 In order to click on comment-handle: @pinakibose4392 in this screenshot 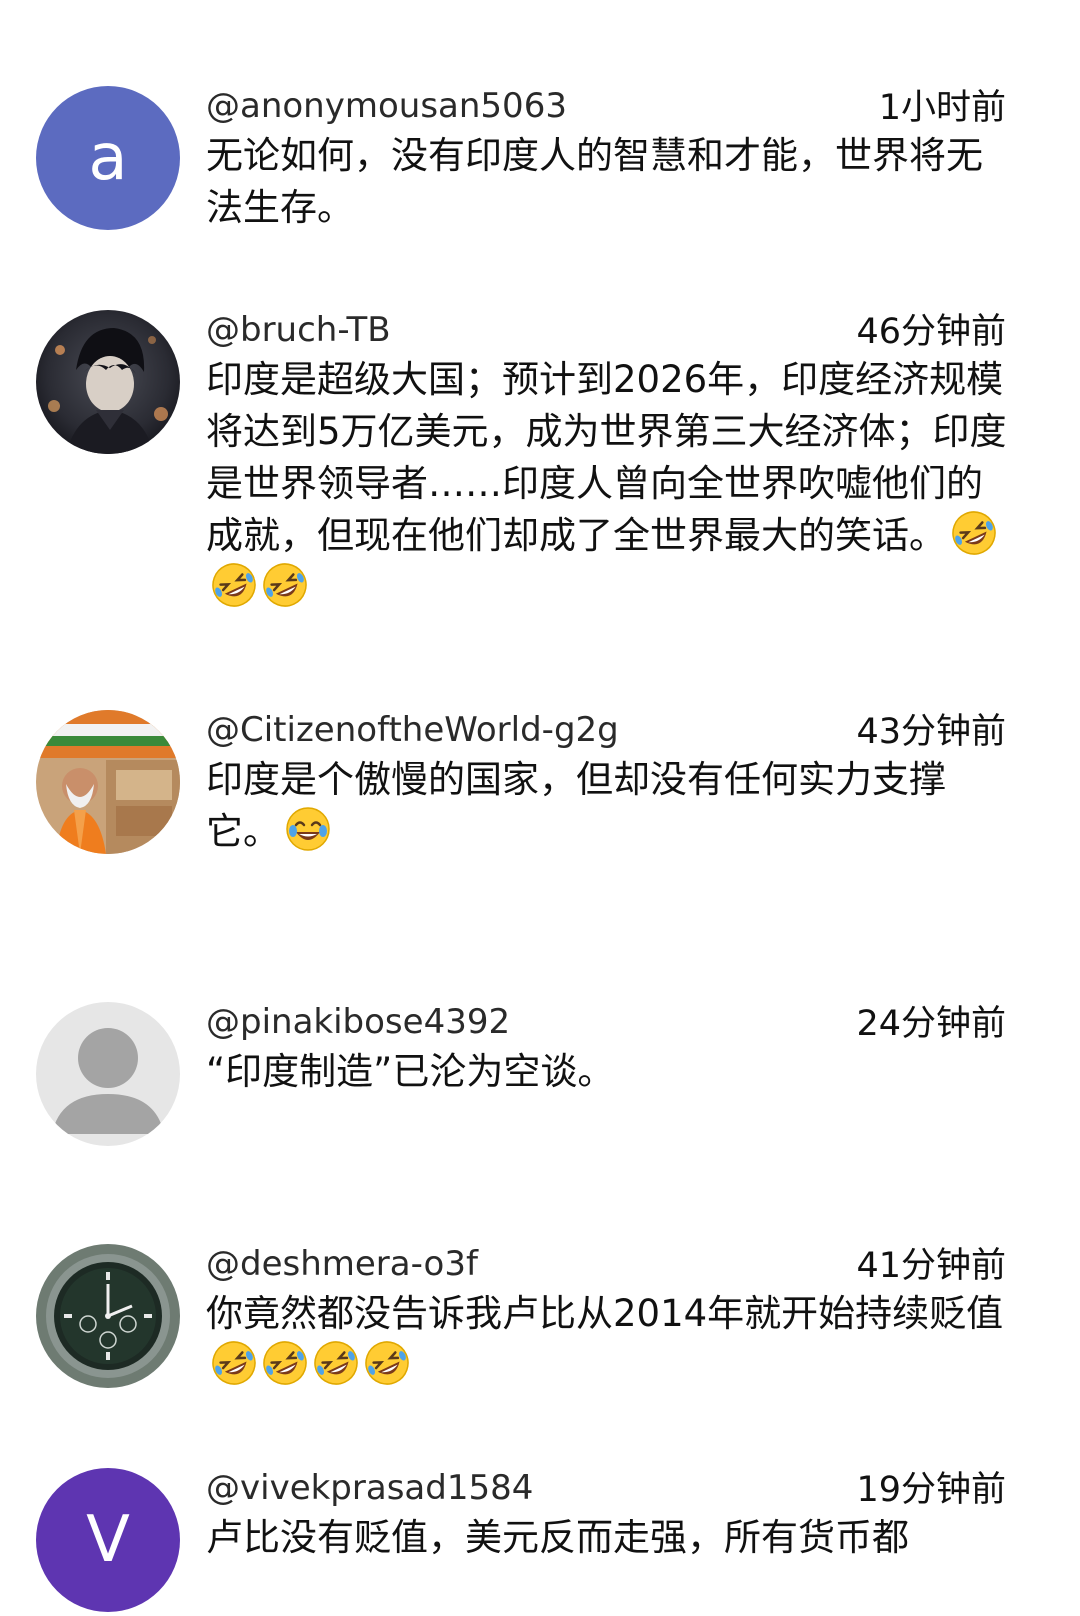, I will do `click(358, 1022)`.